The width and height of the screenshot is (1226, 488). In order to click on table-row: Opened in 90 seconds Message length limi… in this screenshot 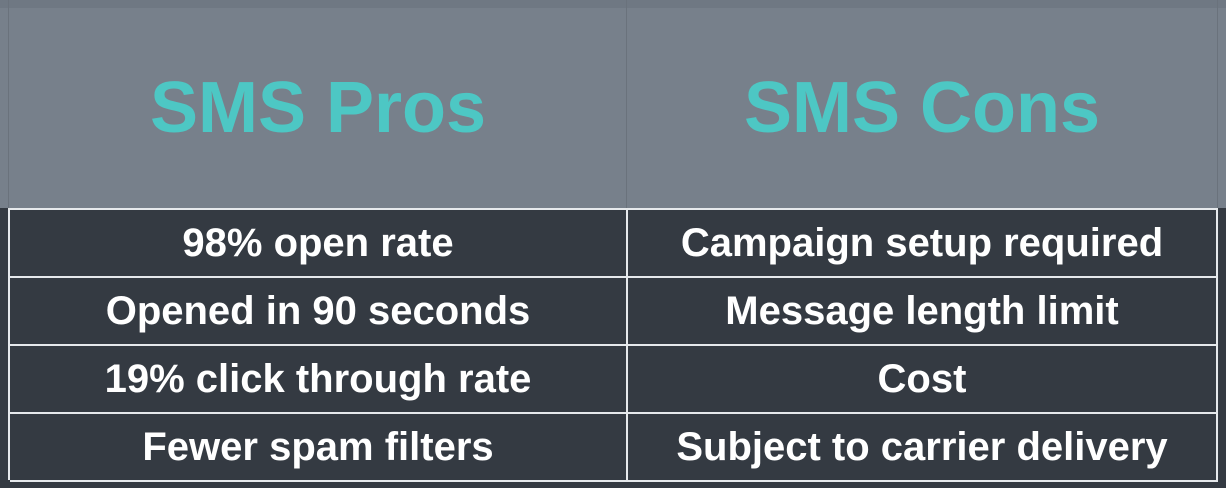, I will do `click(614, 312)`.